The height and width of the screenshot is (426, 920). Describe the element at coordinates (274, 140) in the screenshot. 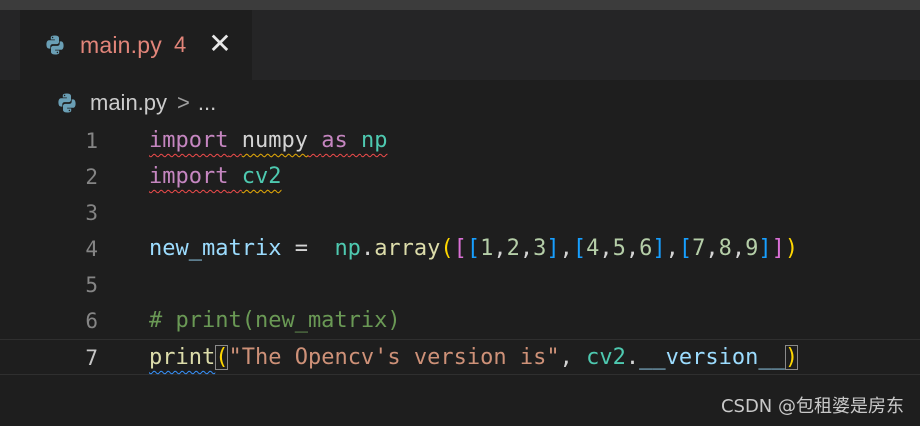

I see `token: numpy` at that location.